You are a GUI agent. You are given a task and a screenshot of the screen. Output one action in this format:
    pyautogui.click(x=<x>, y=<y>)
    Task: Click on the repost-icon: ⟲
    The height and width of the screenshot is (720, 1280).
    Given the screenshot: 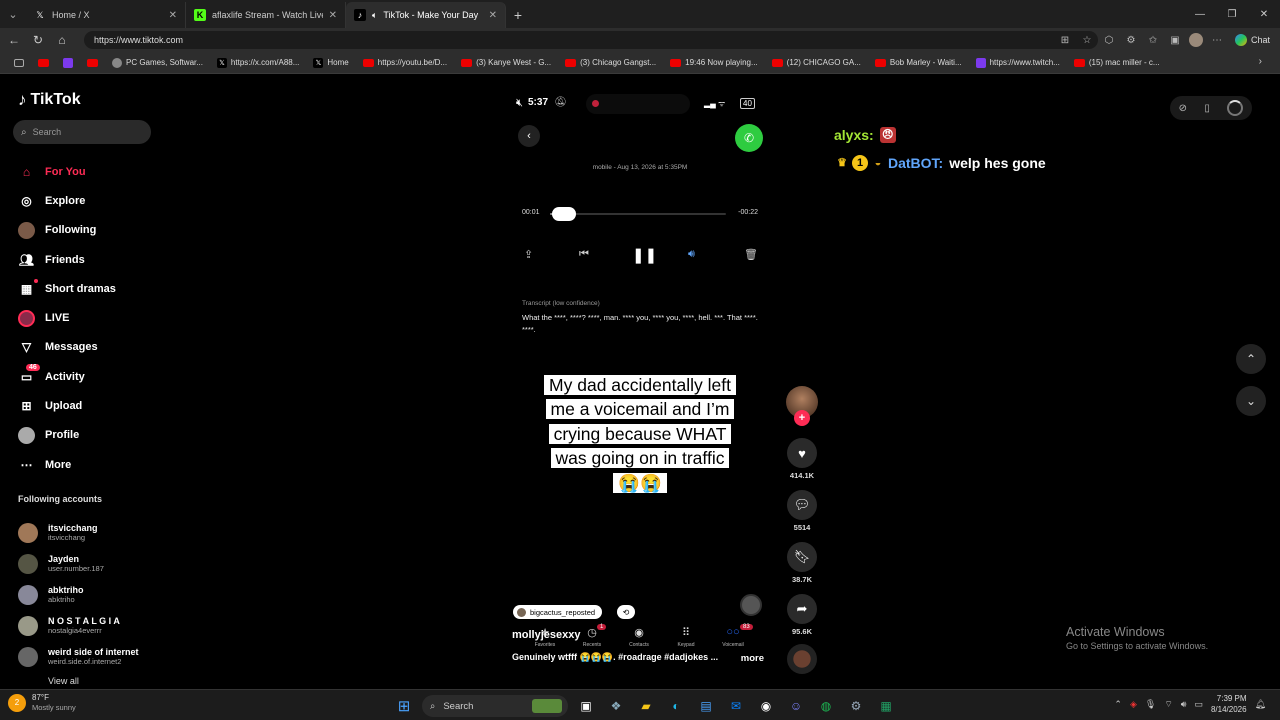 What is the action you would take?
    pyautogui.click(x=626, y=612)
    